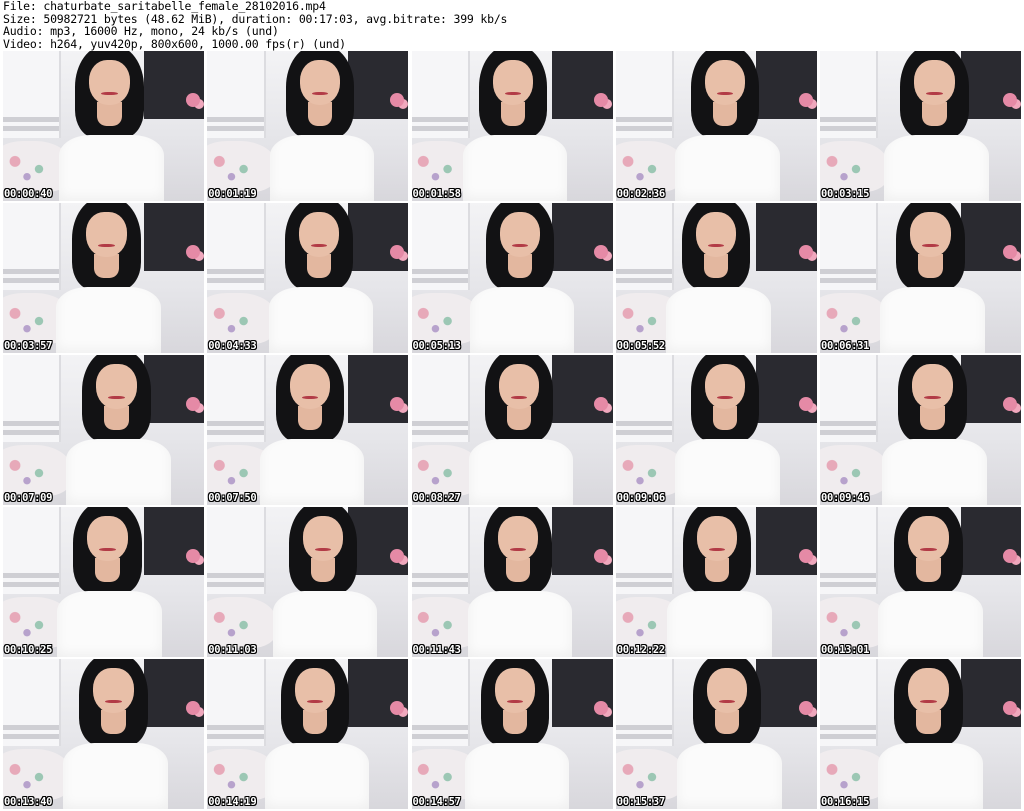  I want to click on video-frame-thumbnail: 00:05:52, so click(716, 278).